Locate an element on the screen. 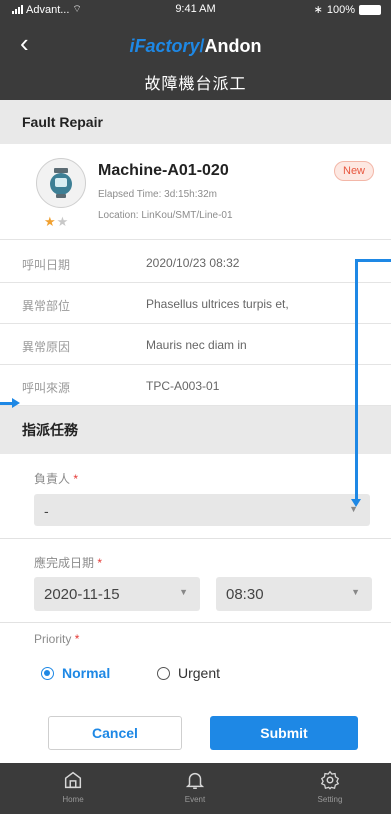  battery-label: 100% is located at coordinates (340, 9).